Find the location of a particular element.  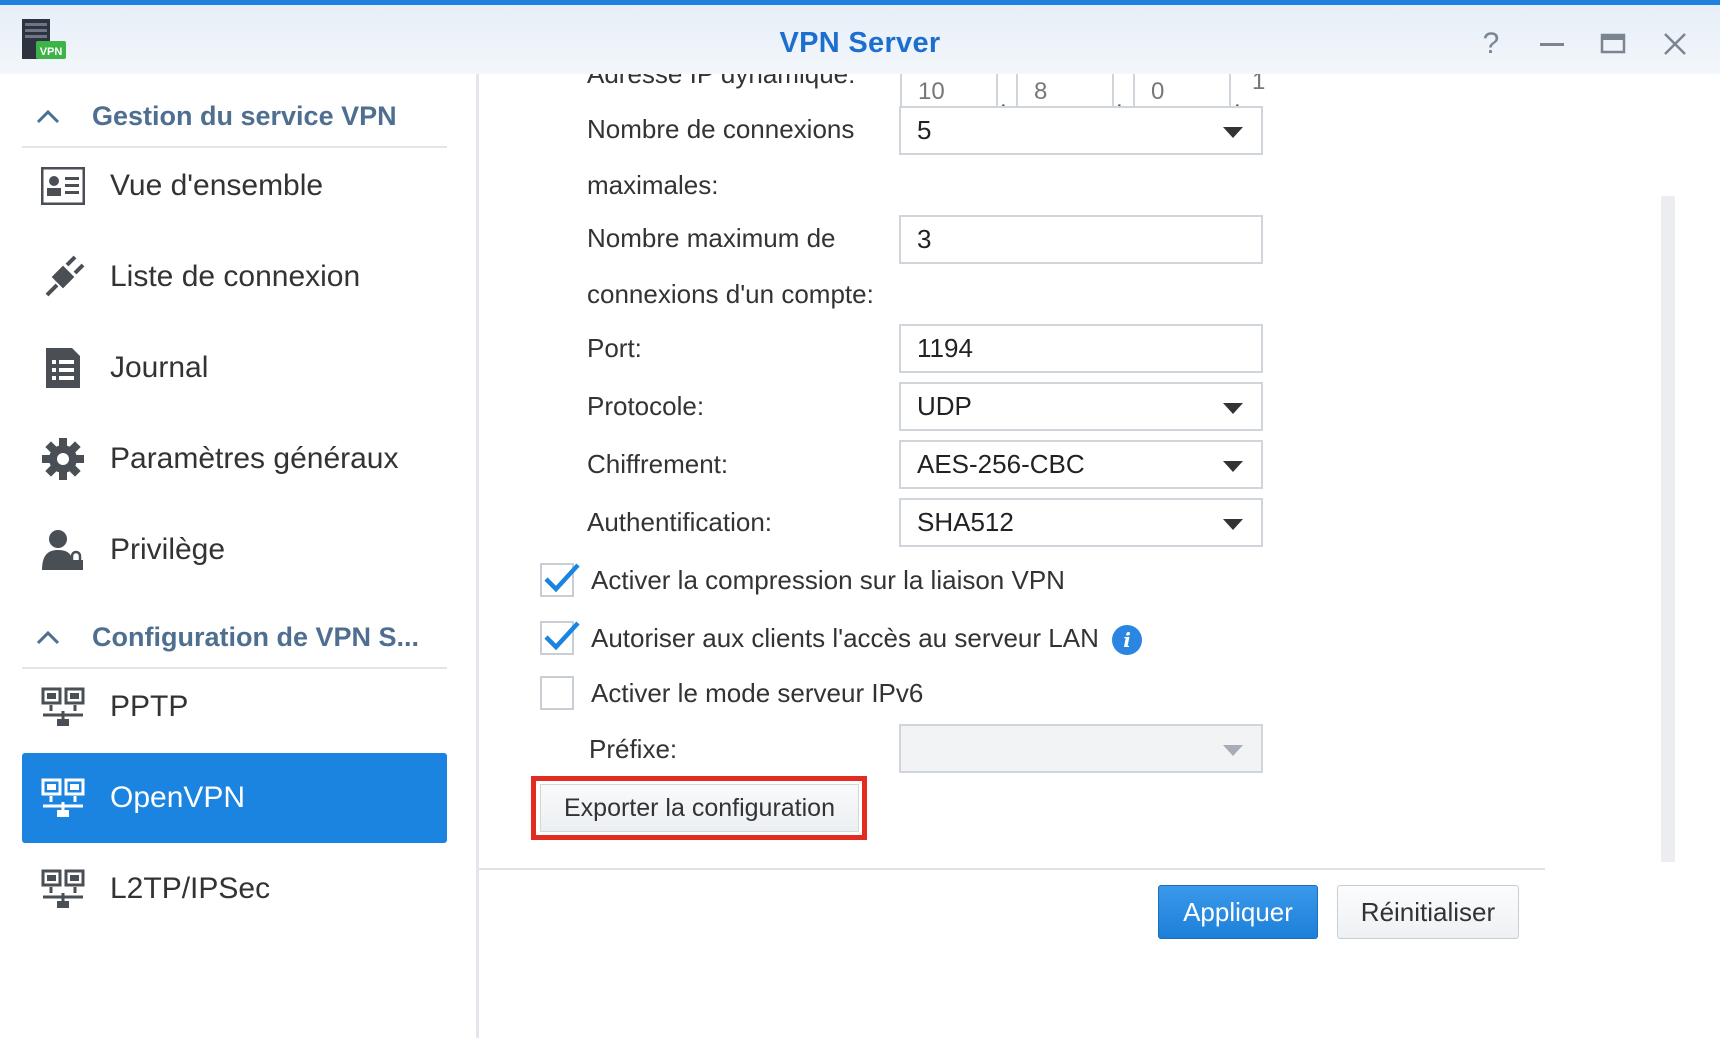

lan-access-checkbox is located at coordinates (560, 638).